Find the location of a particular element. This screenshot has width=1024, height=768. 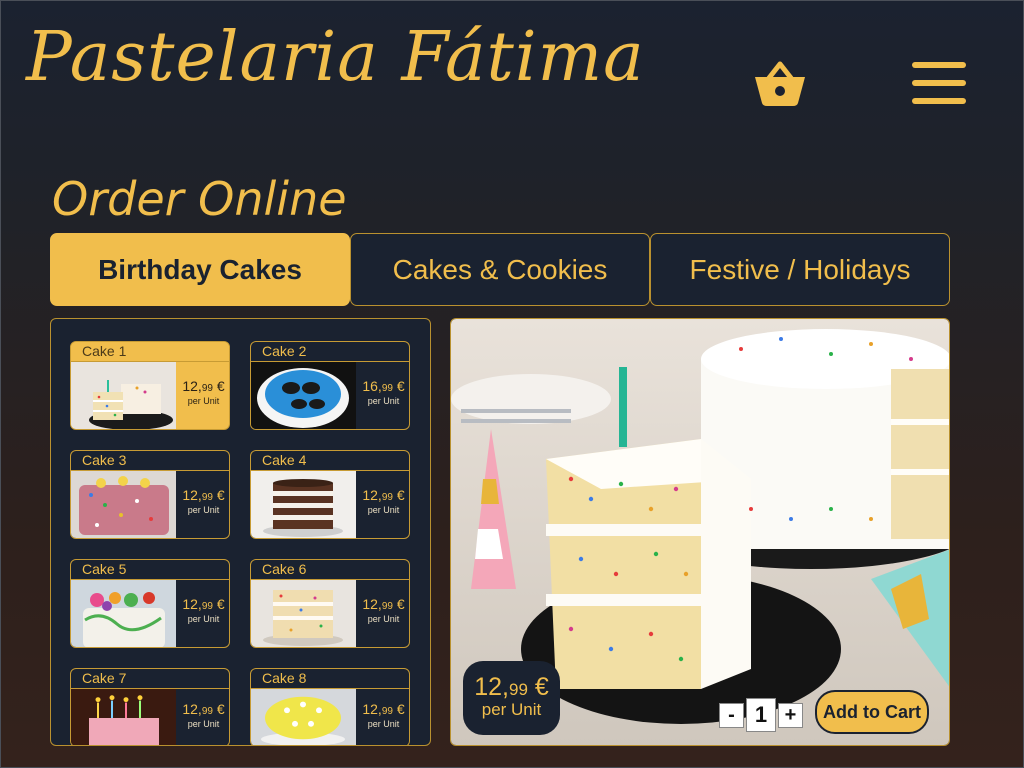

product-card-cake-4: Cake 4 12,99 € per Unit is located at coordinates (330, 494).